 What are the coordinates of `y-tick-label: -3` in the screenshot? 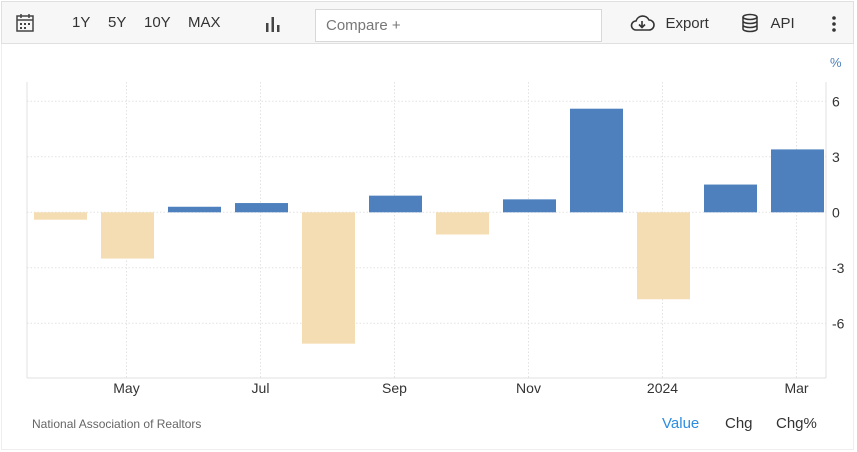 It's located at (838, 268).